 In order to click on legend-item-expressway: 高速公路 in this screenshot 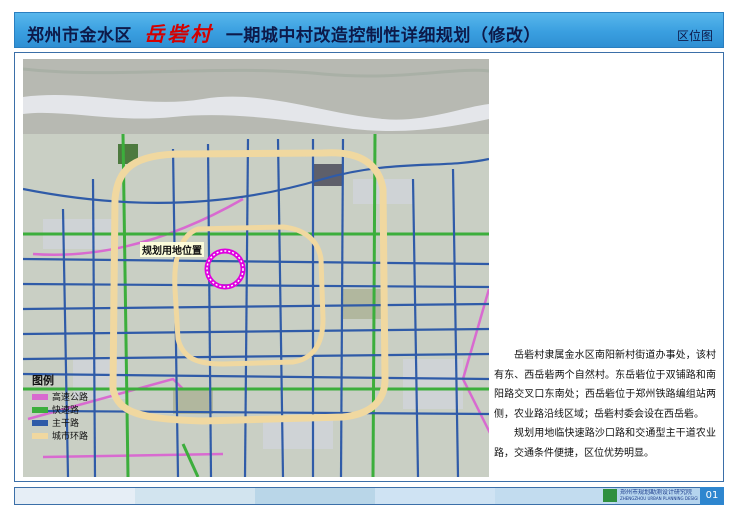, I will do `click(68, 396)`.